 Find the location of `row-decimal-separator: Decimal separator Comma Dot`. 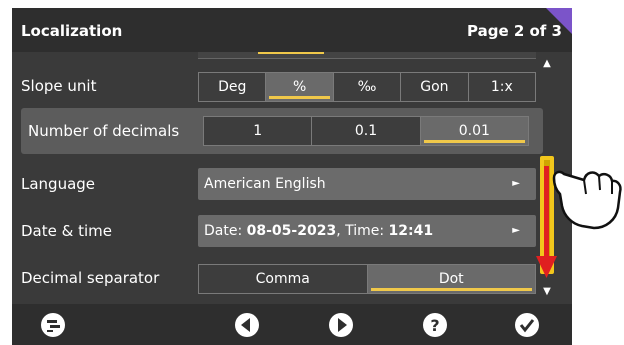

row-decimal-separator: Decimal separator Comma Dot is located at coordinates (277, 278).